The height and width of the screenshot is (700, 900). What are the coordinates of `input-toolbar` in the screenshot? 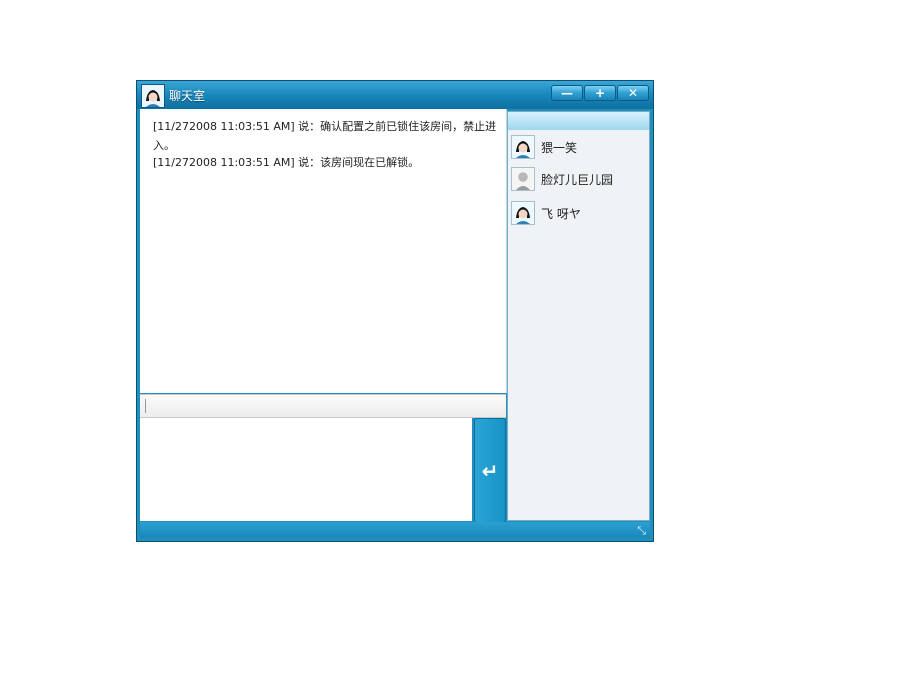 It's located at (323, 406).